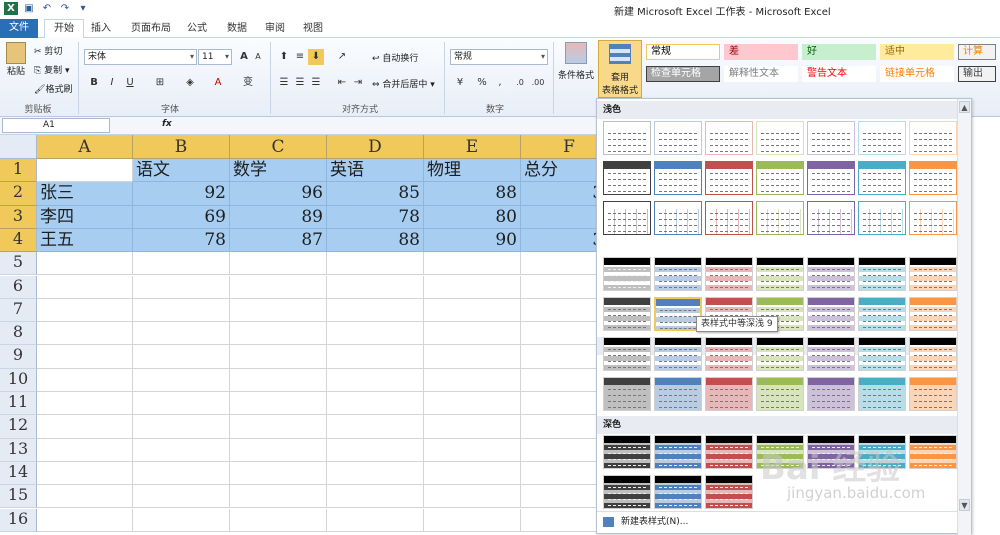  What do you see at coordinates (18, 380) in the screenshot?
I see `row-header-10: 10` at bounding box center [18, 380].